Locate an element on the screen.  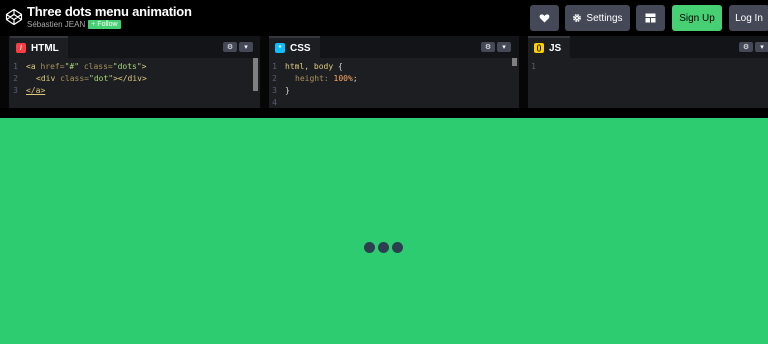
pen-title: Three dots menu animation is located at coordinates (109, 11).